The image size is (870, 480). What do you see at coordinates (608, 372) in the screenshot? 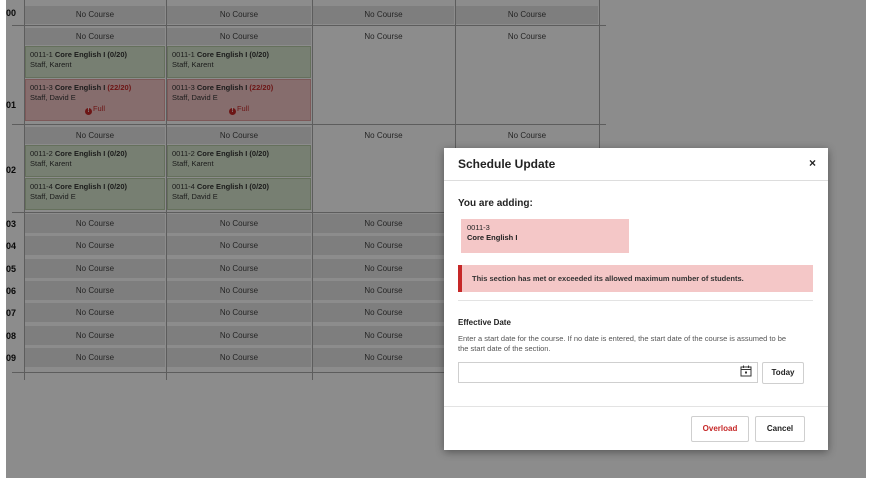
I see `effective-date-input` at bounding box center [608, 372].